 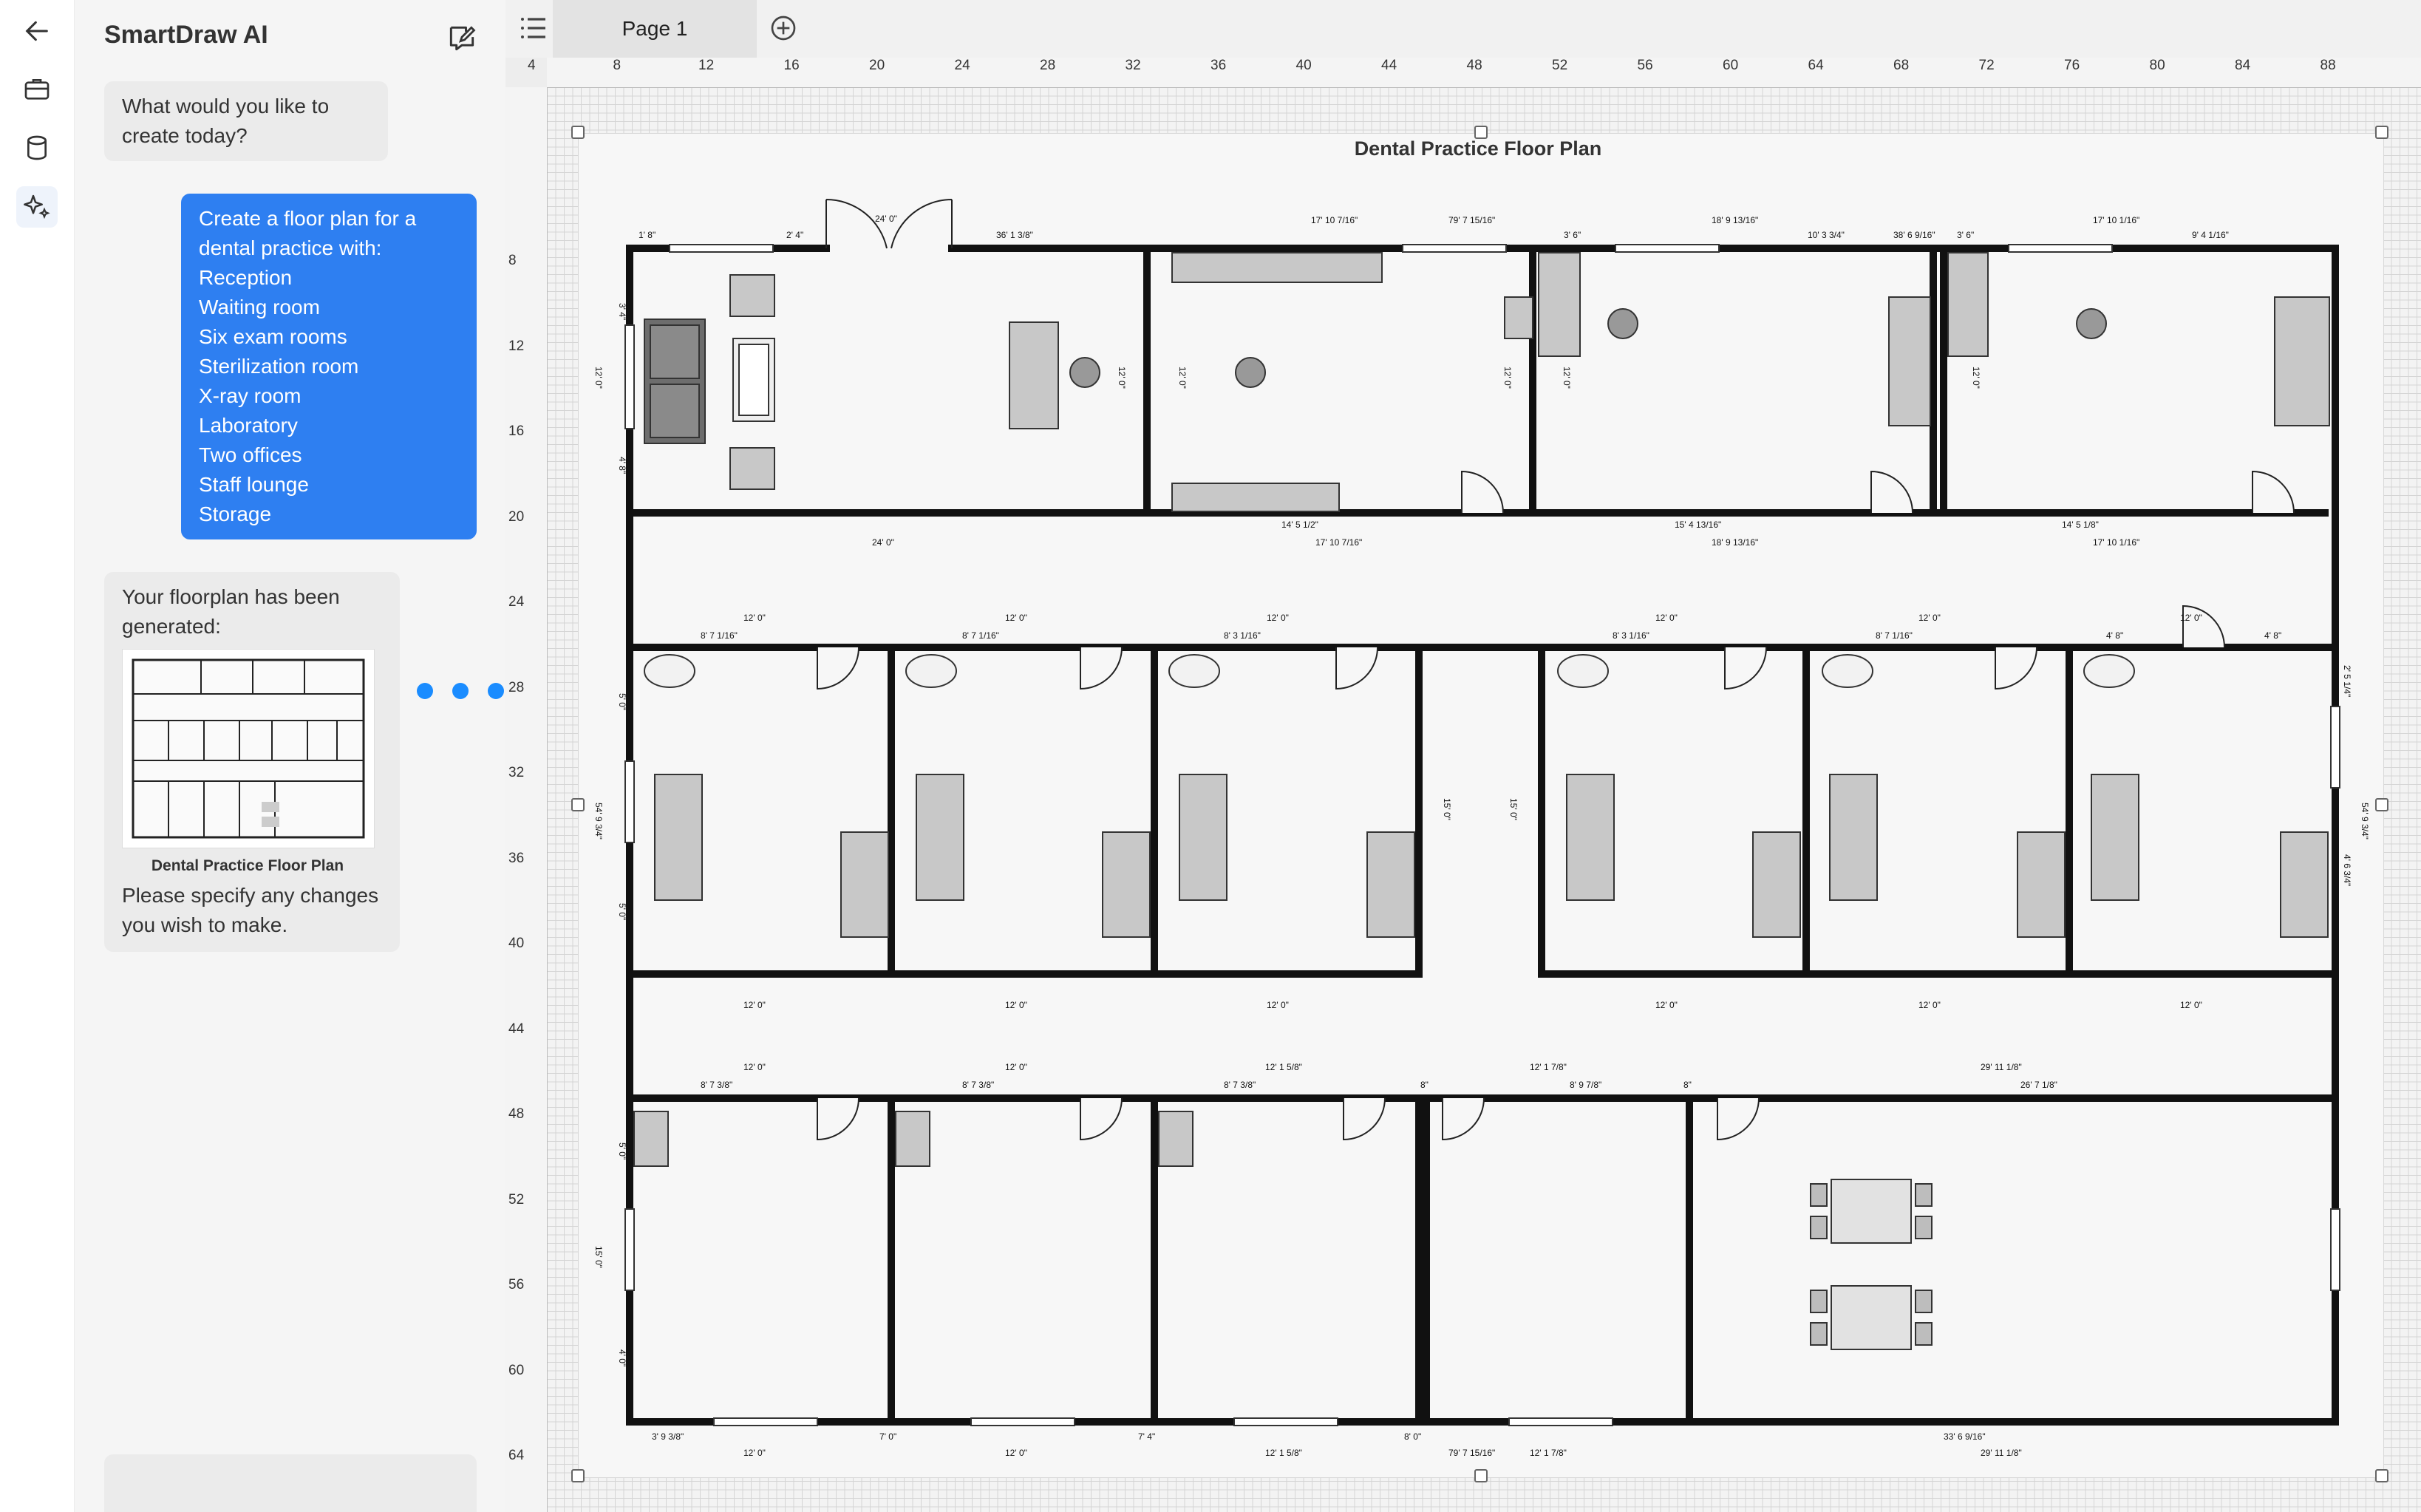 I want to click on dimension-label: 15' 4 13/16", so click(x=1698, y=525).